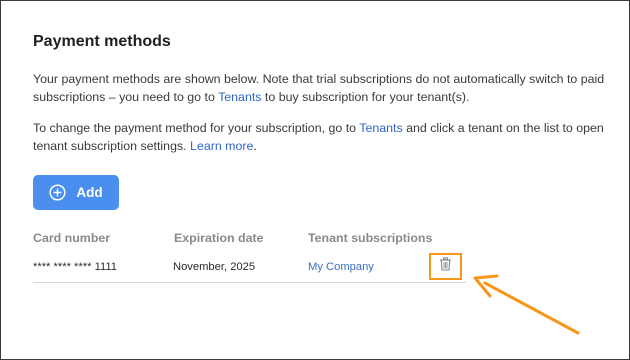 Image resolution: width=630 pixels, height=360 pixels. Describe the element at coordinates (341, 267) in the screenshot. I see `tenant-link: My Company` at that location.